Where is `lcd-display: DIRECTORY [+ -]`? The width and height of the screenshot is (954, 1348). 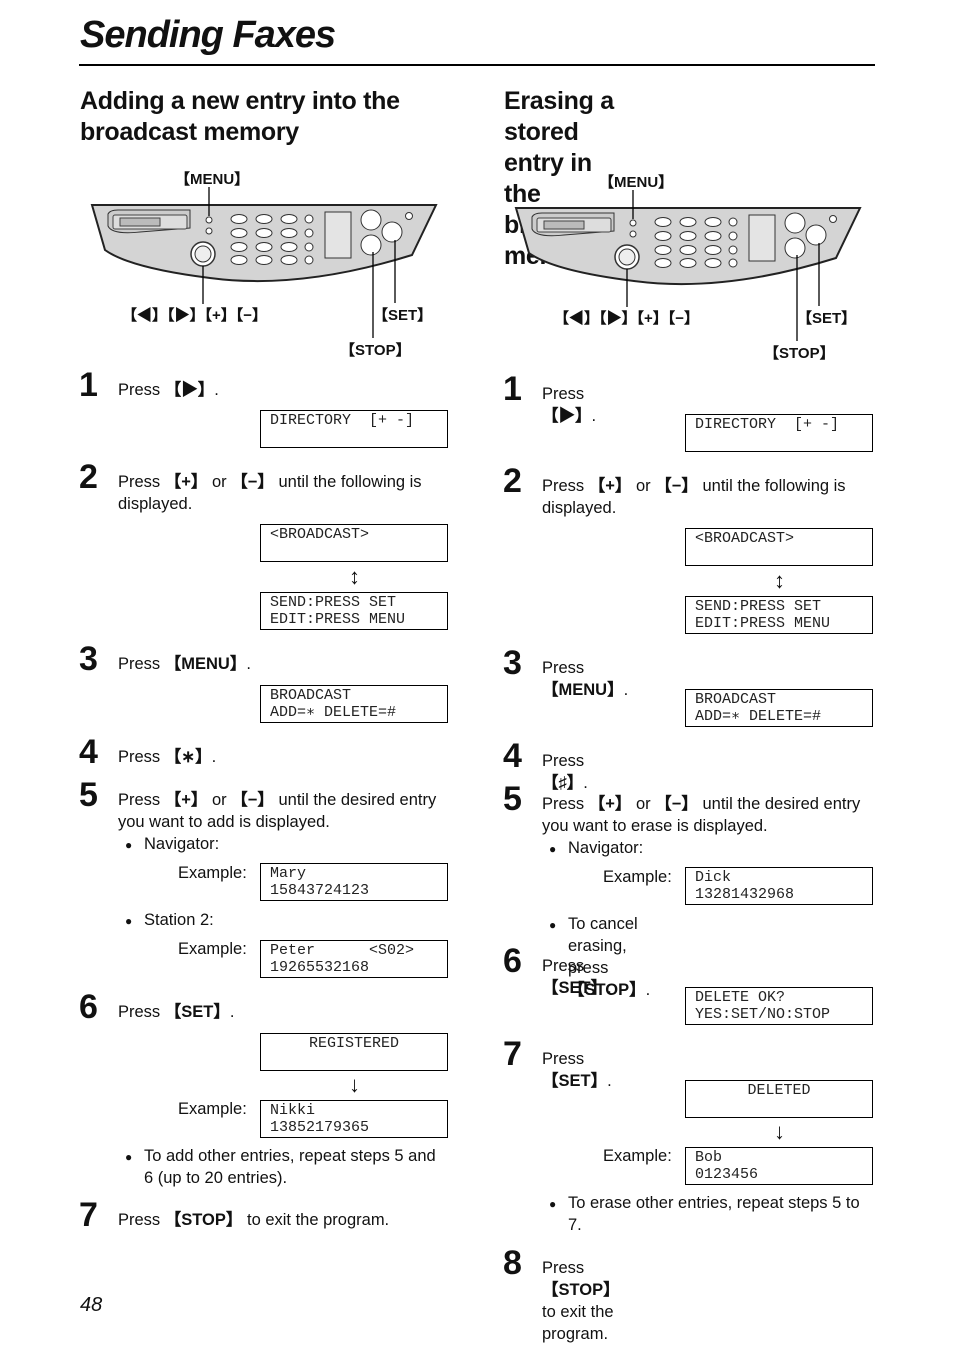 lcd-display: DIRECTORY [+ -] is located at coordinates (779, 433).